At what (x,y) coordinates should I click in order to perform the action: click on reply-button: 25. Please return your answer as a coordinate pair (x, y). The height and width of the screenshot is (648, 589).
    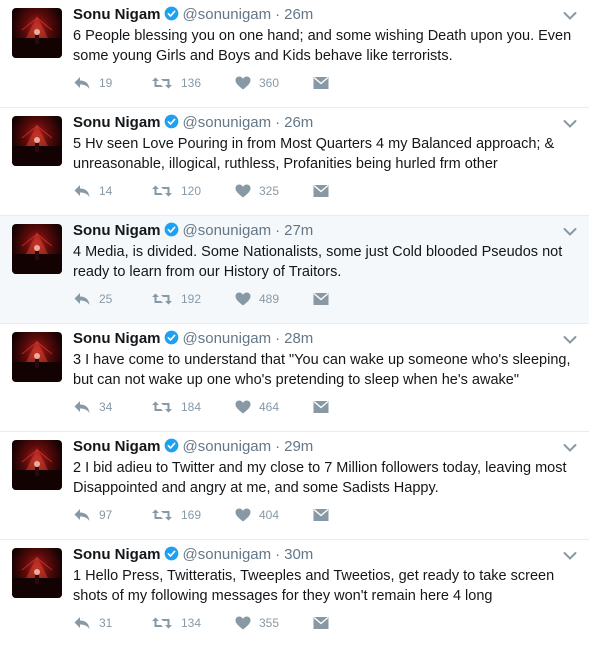
    Looking at the image, I should click on (92, 299).